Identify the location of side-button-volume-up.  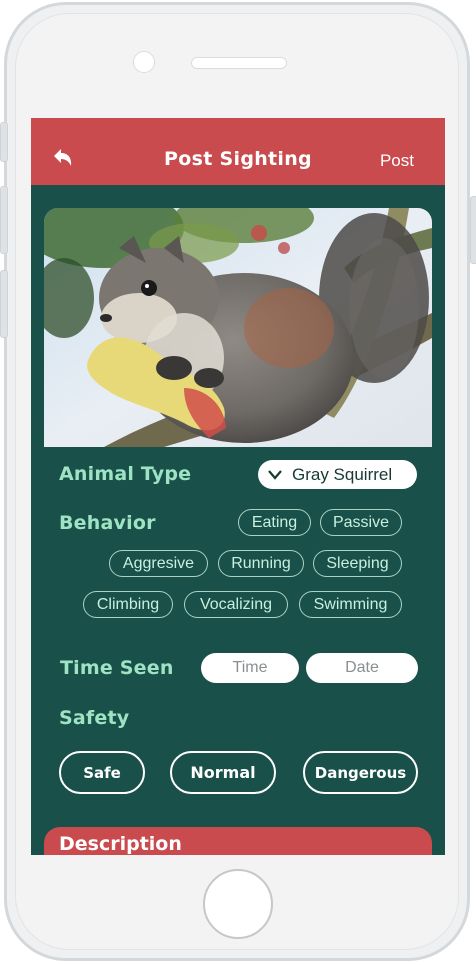
(4, 220).